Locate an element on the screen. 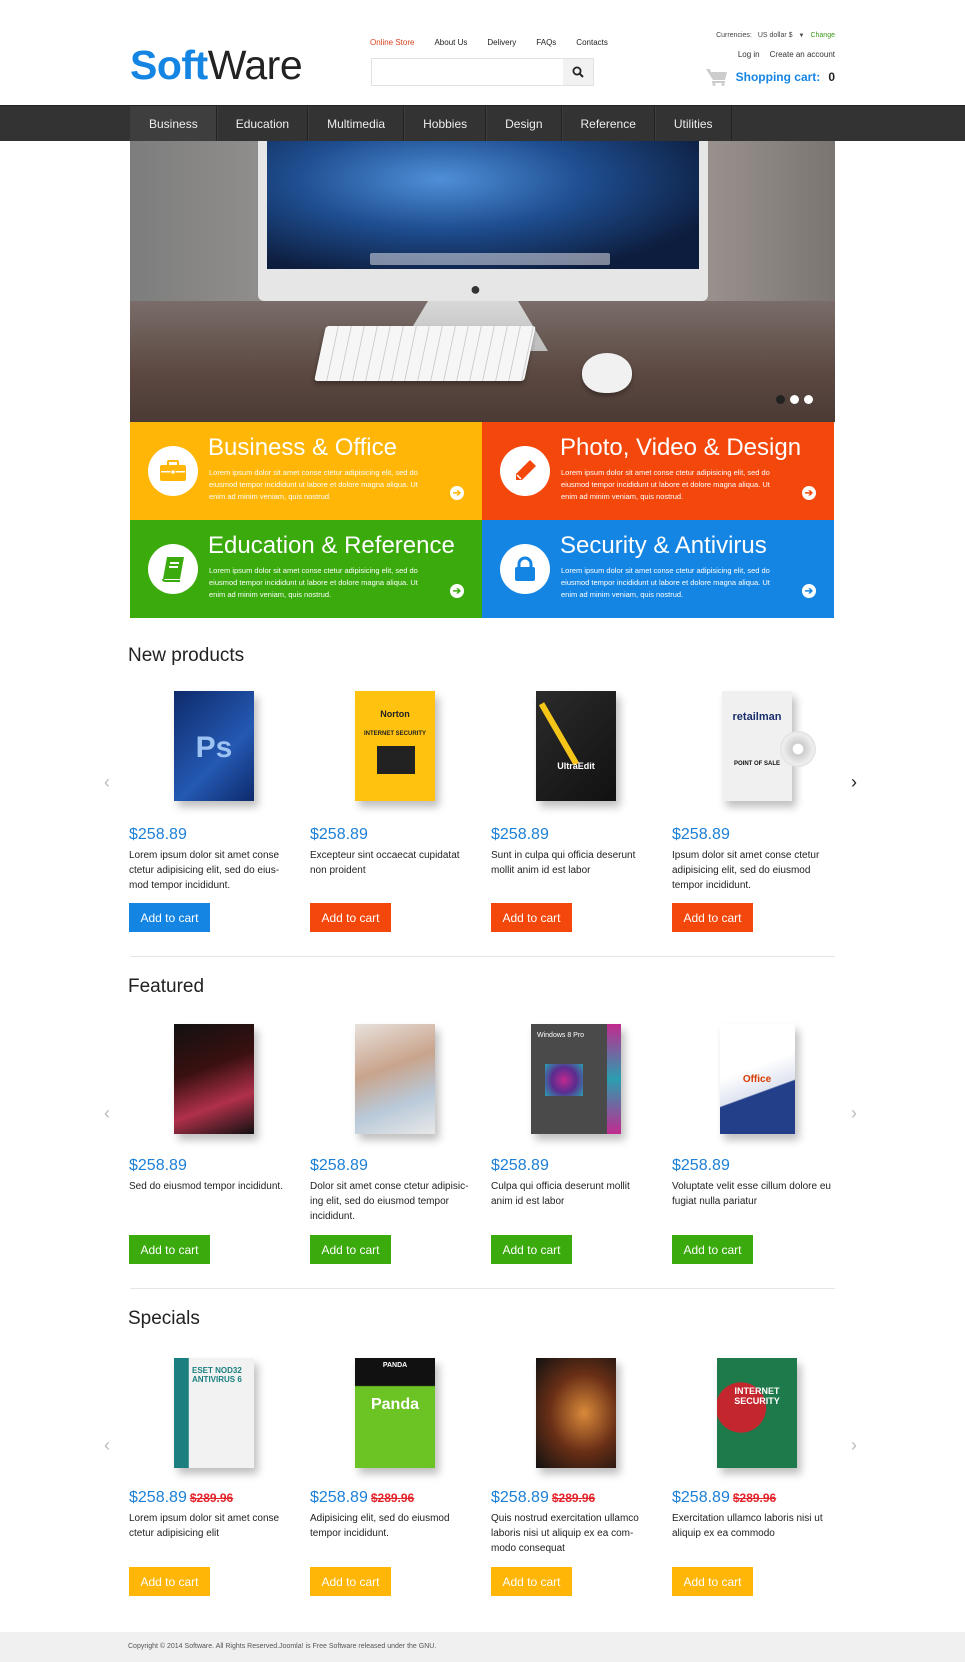 Image resolution: width=965 pixels, height=1662 pixels. search-icon is located at coordinates (578, 72).